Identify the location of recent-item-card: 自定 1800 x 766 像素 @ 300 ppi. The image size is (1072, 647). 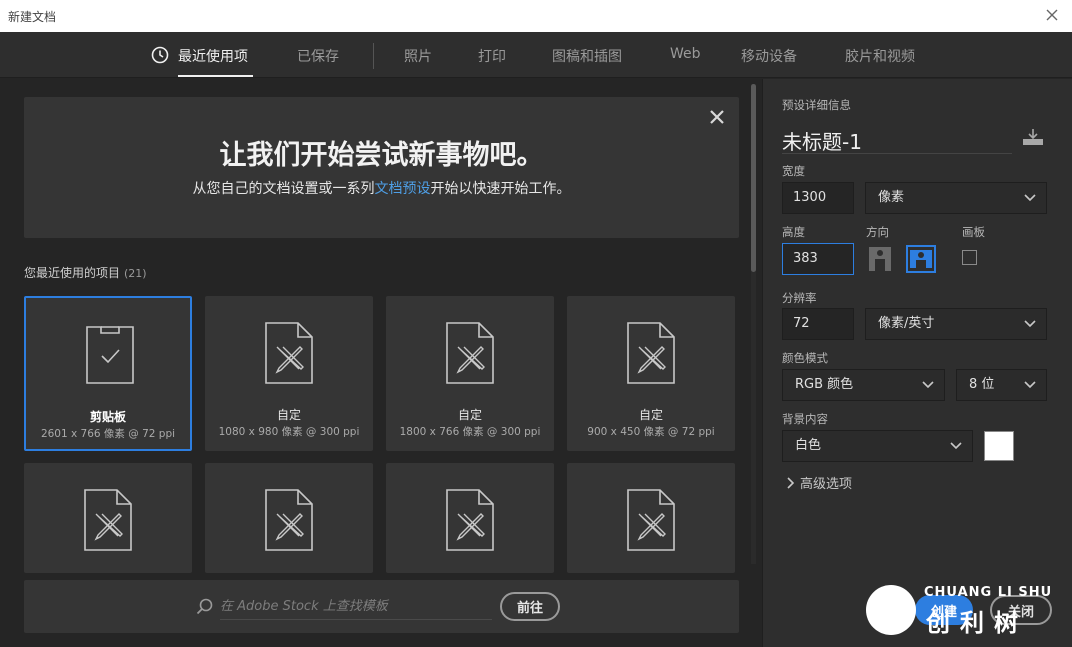
(470, 373).